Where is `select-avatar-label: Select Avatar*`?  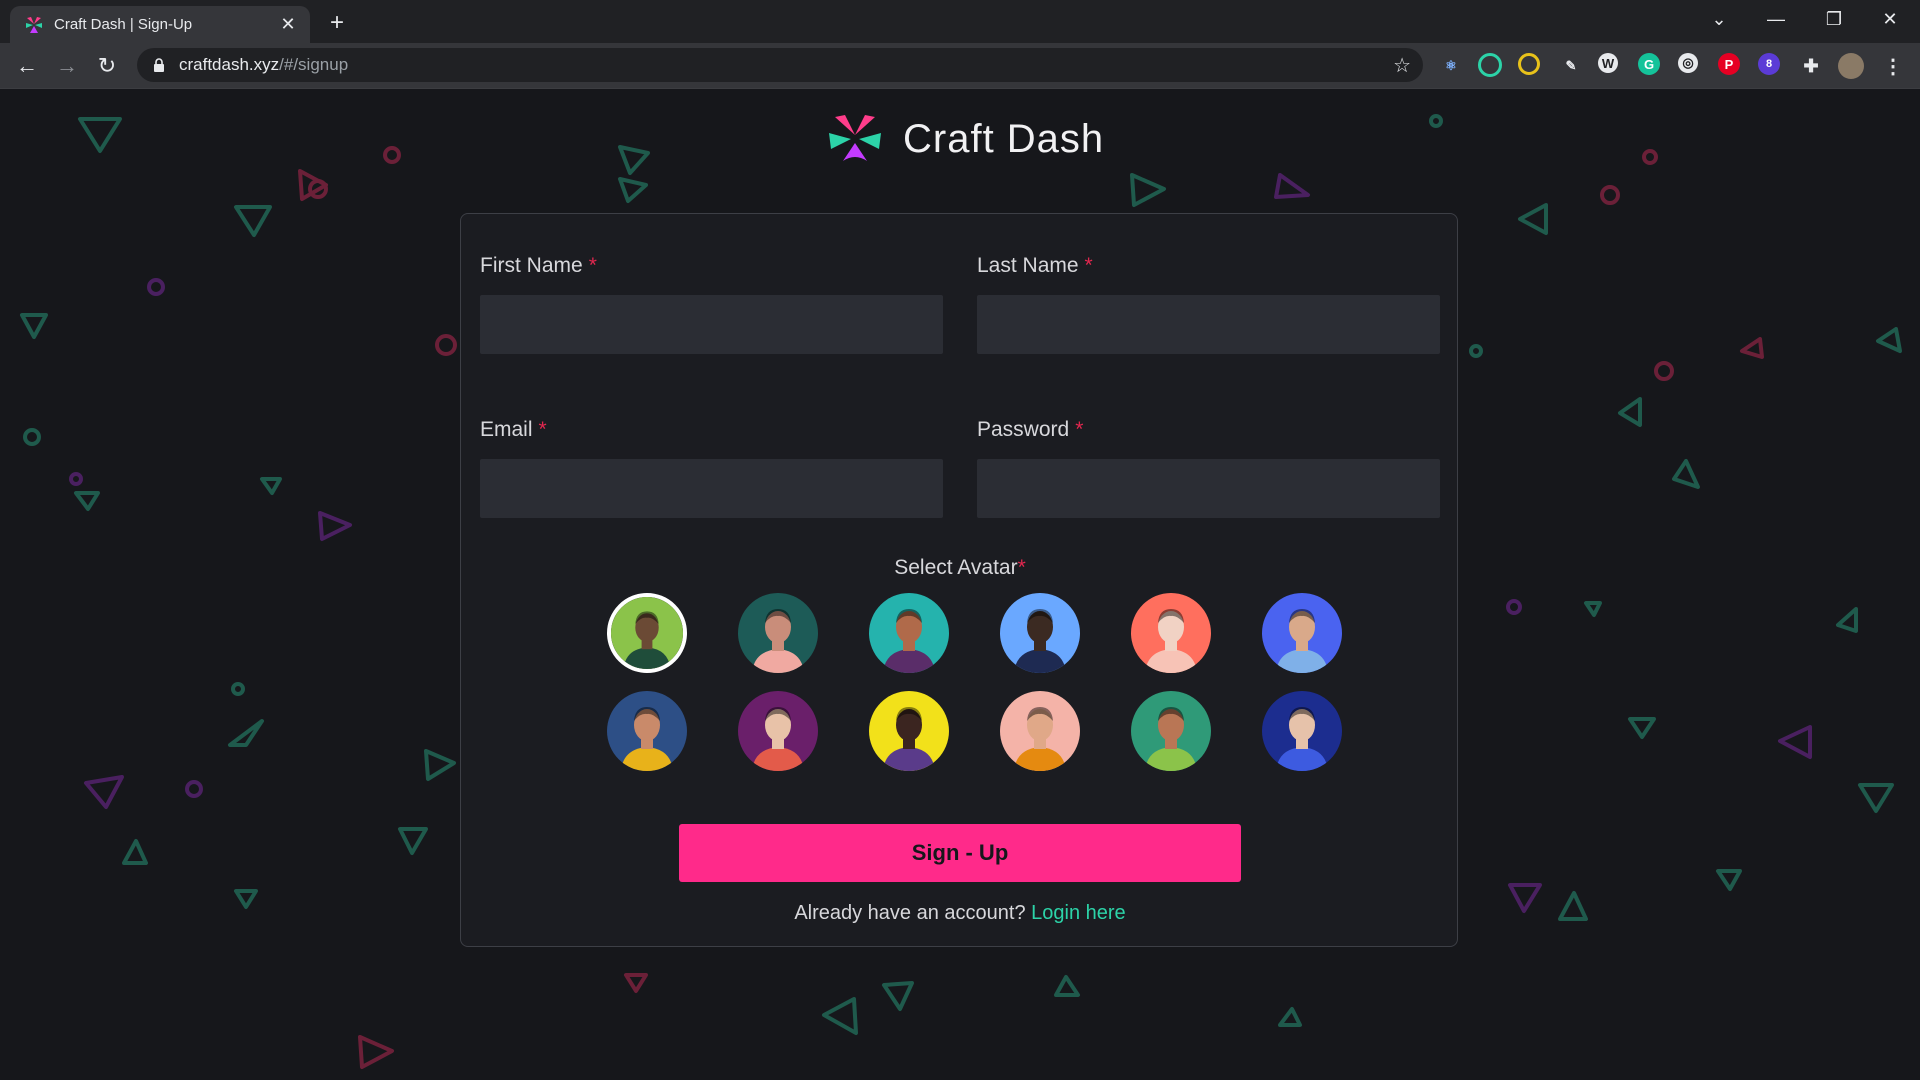 select-avatar-label: Select Avatar* is located at coordinates (960, 567).